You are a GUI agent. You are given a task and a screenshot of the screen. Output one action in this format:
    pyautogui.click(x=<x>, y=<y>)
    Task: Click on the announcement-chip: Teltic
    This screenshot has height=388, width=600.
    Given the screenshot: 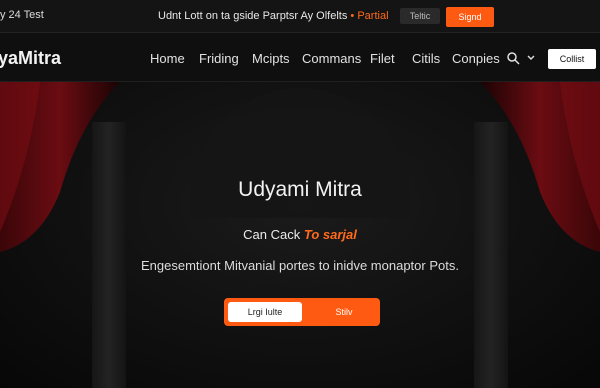 What is the action you would take?
    pyautogui.click(x=420, y=16)
    